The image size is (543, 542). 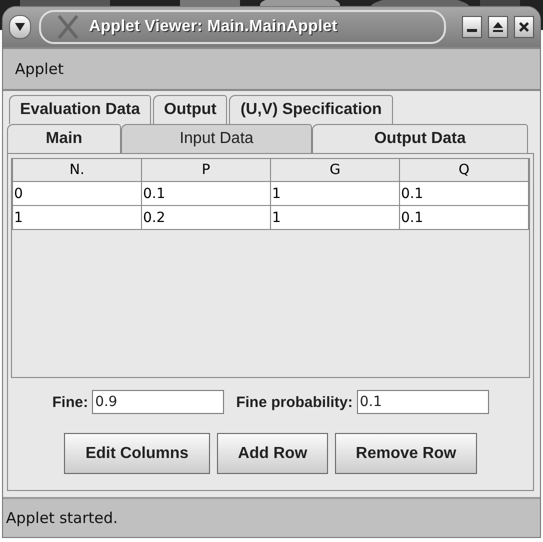 What do you see at coordinates (464, 170) in the screenshot?
I see `column-header: Q` at bounding box center [464, 170].